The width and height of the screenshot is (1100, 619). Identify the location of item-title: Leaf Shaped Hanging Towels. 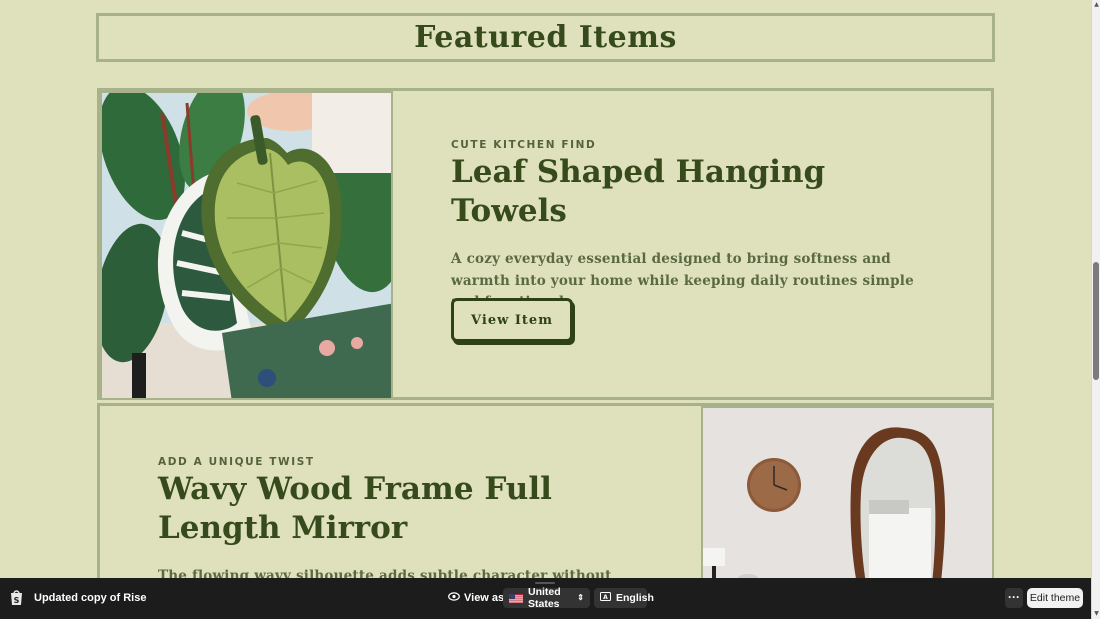
(691, 192).